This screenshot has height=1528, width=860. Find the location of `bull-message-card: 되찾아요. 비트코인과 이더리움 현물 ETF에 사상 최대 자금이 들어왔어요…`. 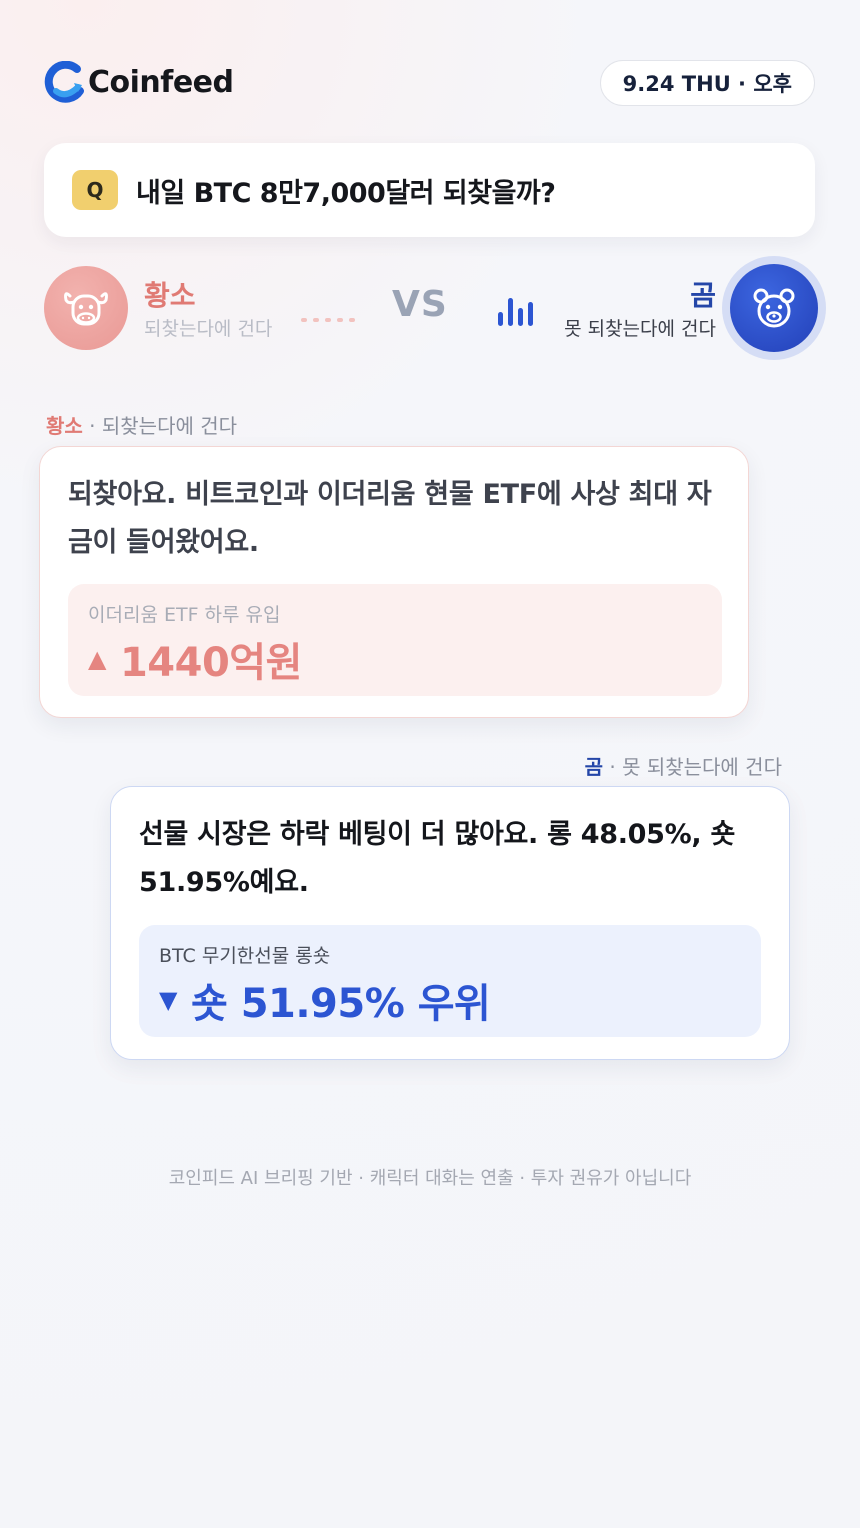

bull-message-card: 되찾아요. 비트코인과 이더리움 현물 ETF에 사상 최대 자금이 들어왔어요… is located at coordinates (394, 582).